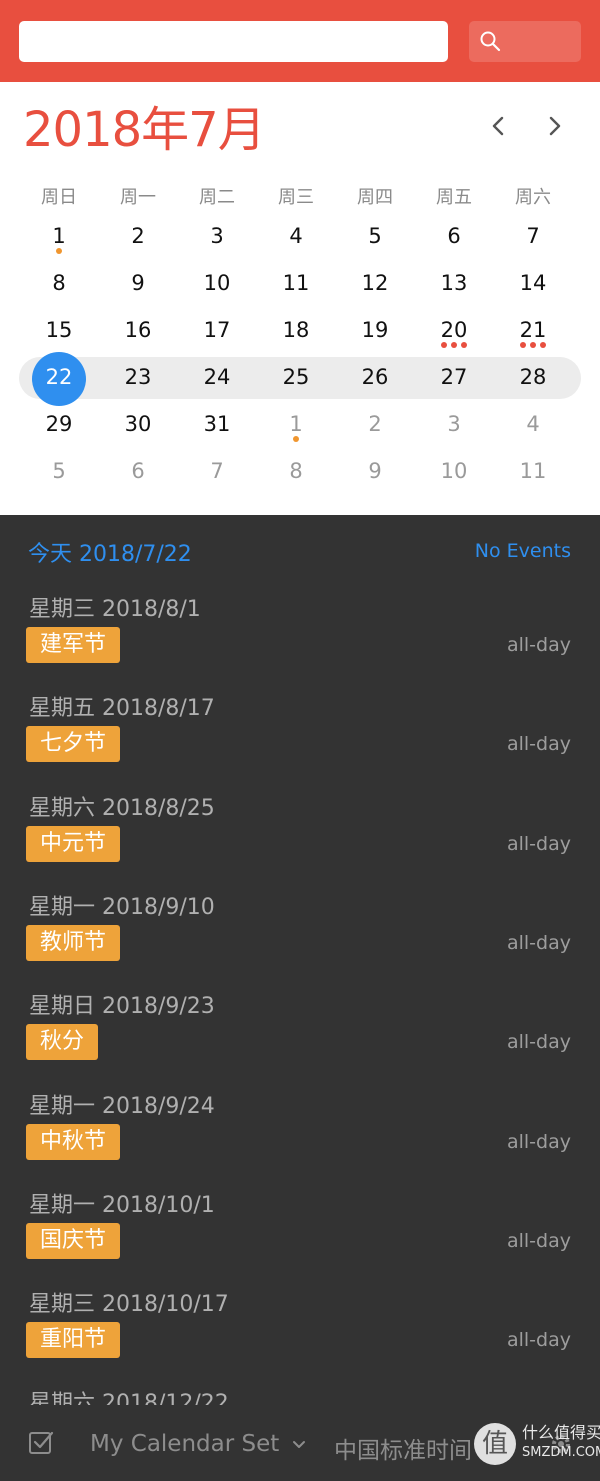 Image resolution: width=600 pixels, height=1481 pixels. I want to click on footer-bar: My Calendar Set 中国标准时间 值 什么值得买 SMZDM.COM, so click(300, 1443).